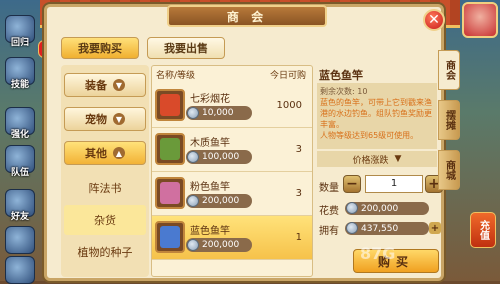  I want to click on close-button: ✕, so click(434, 20).